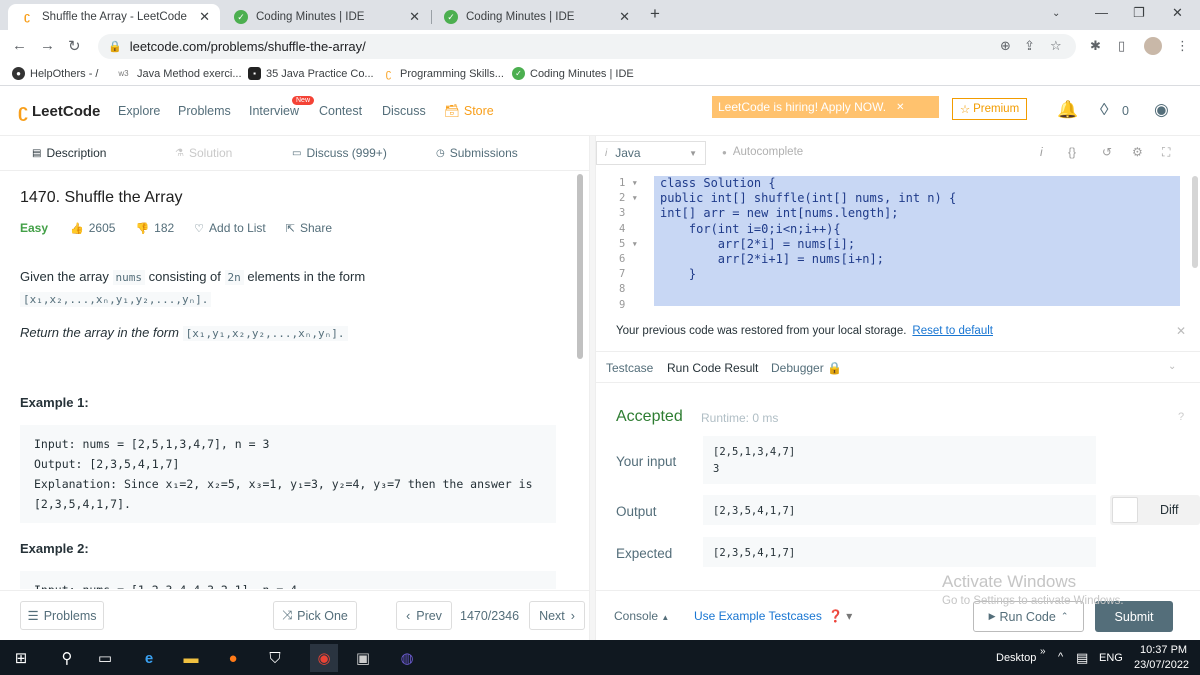 The width and height of the screenshot is (1200, 675). I want to click on coin-icon: ◊, so click(1104, 110).